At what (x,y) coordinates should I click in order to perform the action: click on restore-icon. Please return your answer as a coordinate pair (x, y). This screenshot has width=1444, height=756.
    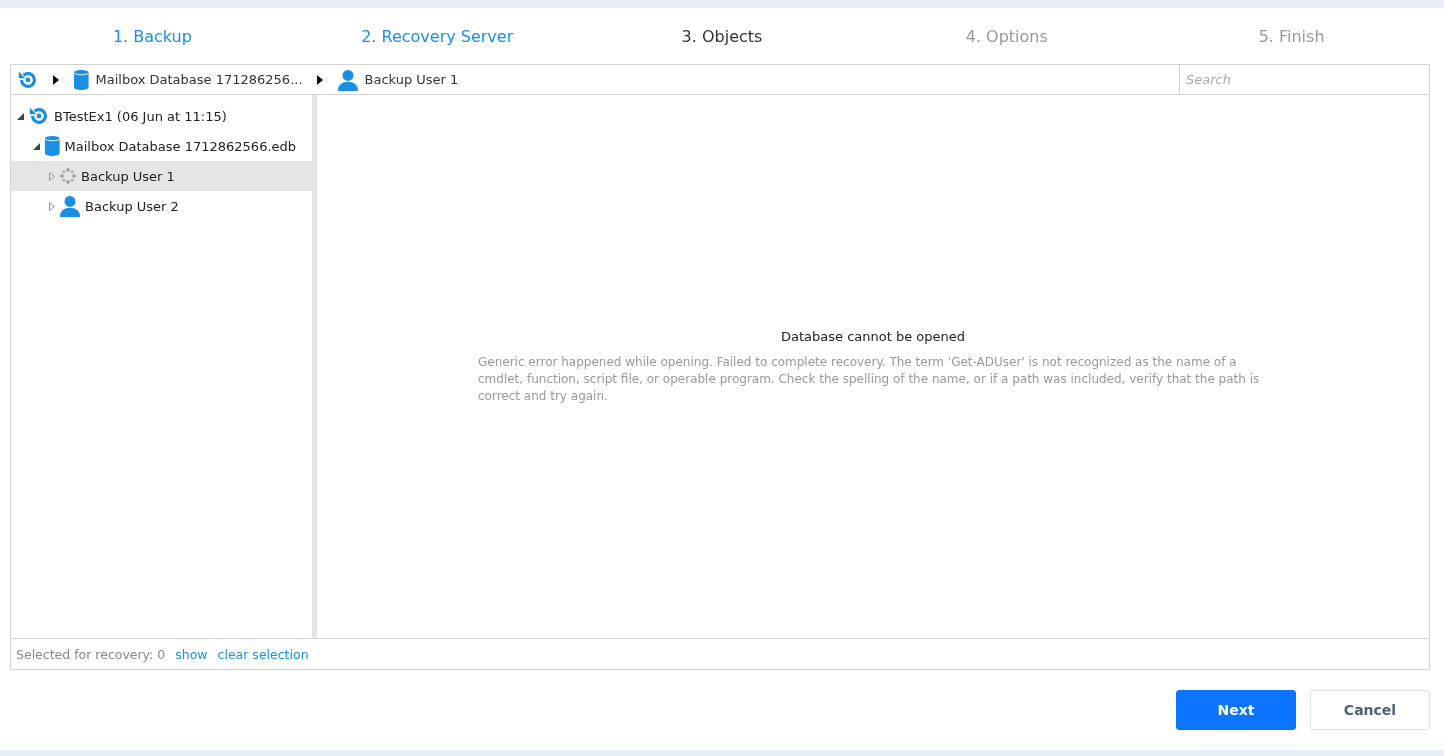
    Looking at the image, I should click on (39, 116).